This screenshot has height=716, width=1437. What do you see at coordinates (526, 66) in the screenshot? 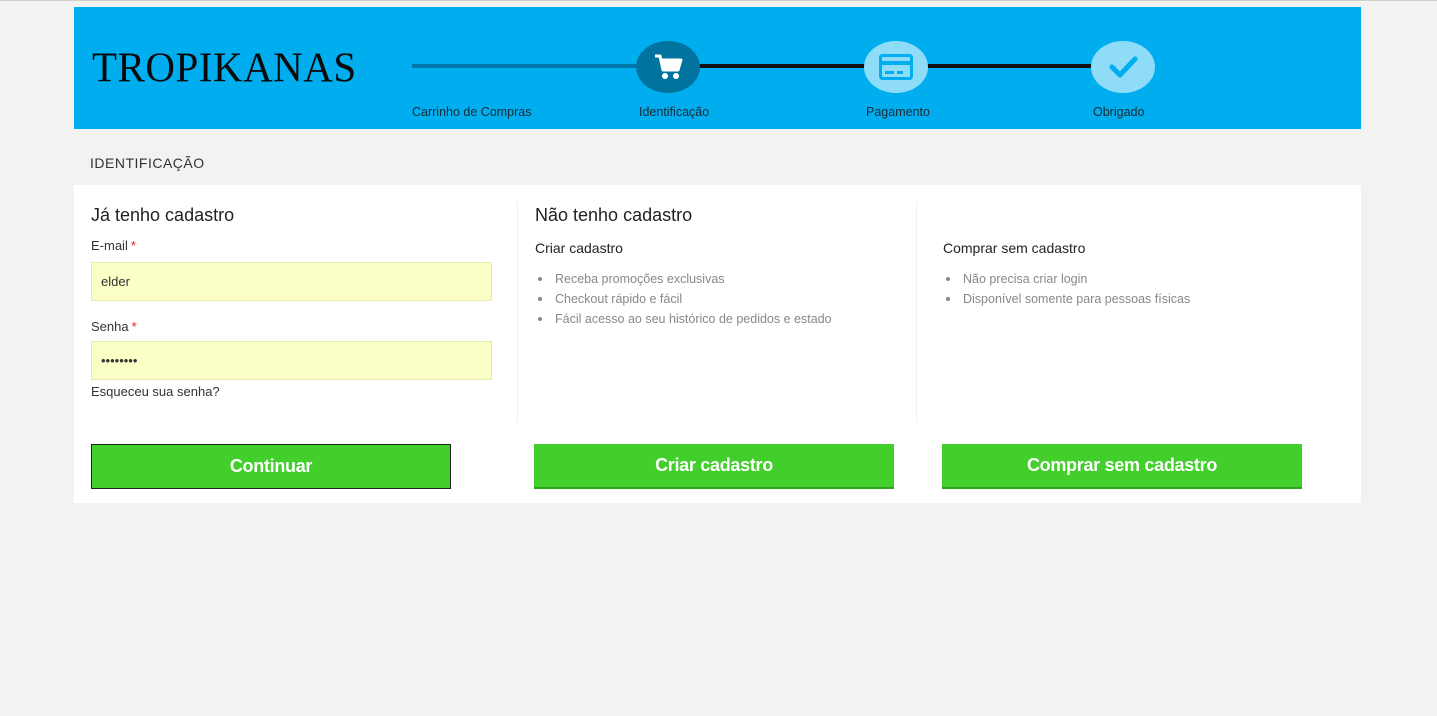
I see `progress-line-done` at bounding box center [526, 66].